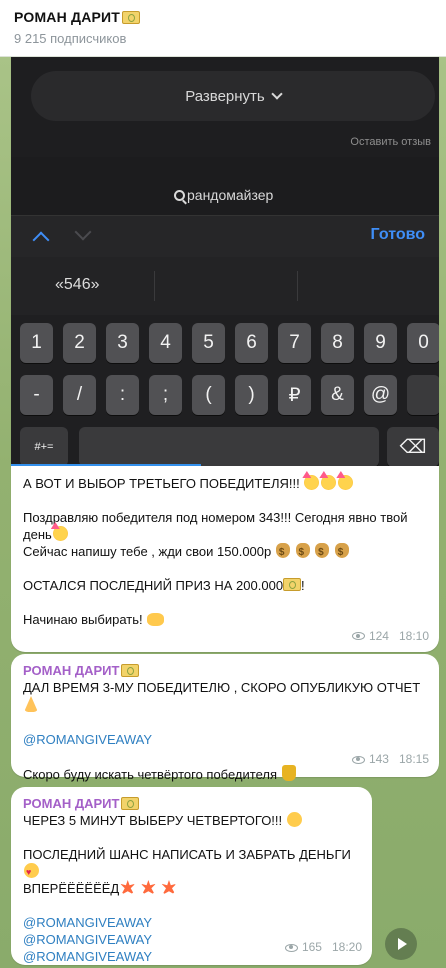 The height and width of the screenshot is (968, 446). What do you see at coordinates (294, 395) in the screenshot?
I see `key: ₽` at bounding box center [294, 395].